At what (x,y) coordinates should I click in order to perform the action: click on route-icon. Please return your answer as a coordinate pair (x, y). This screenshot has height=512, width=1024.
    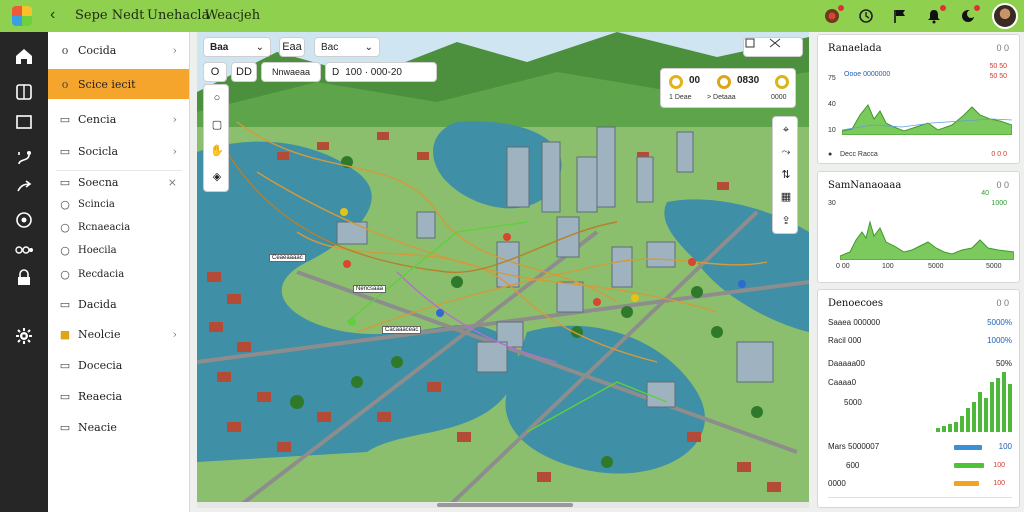
    Looking at the image, I should click on (24, 158).